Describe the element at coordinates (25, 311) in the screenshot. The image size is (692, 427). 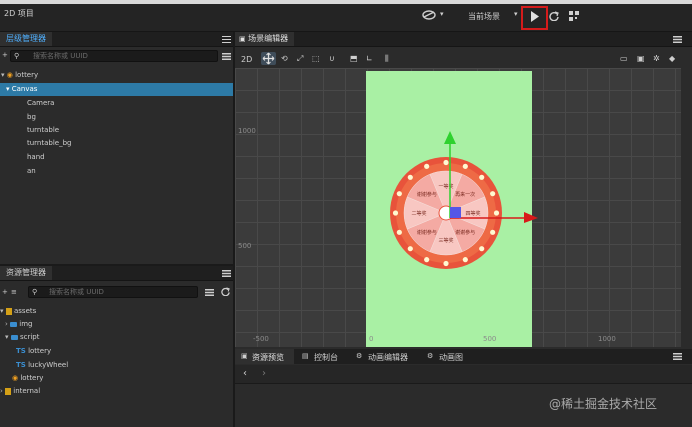
I see `asset-label: assets` at that location.